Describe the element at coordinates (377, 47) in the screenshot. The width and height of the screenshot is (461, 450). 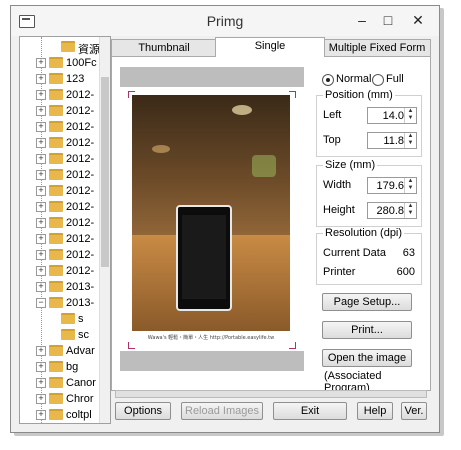
I see `tab-multiple-fixed-form: Multiple Fixed Form` at that location.